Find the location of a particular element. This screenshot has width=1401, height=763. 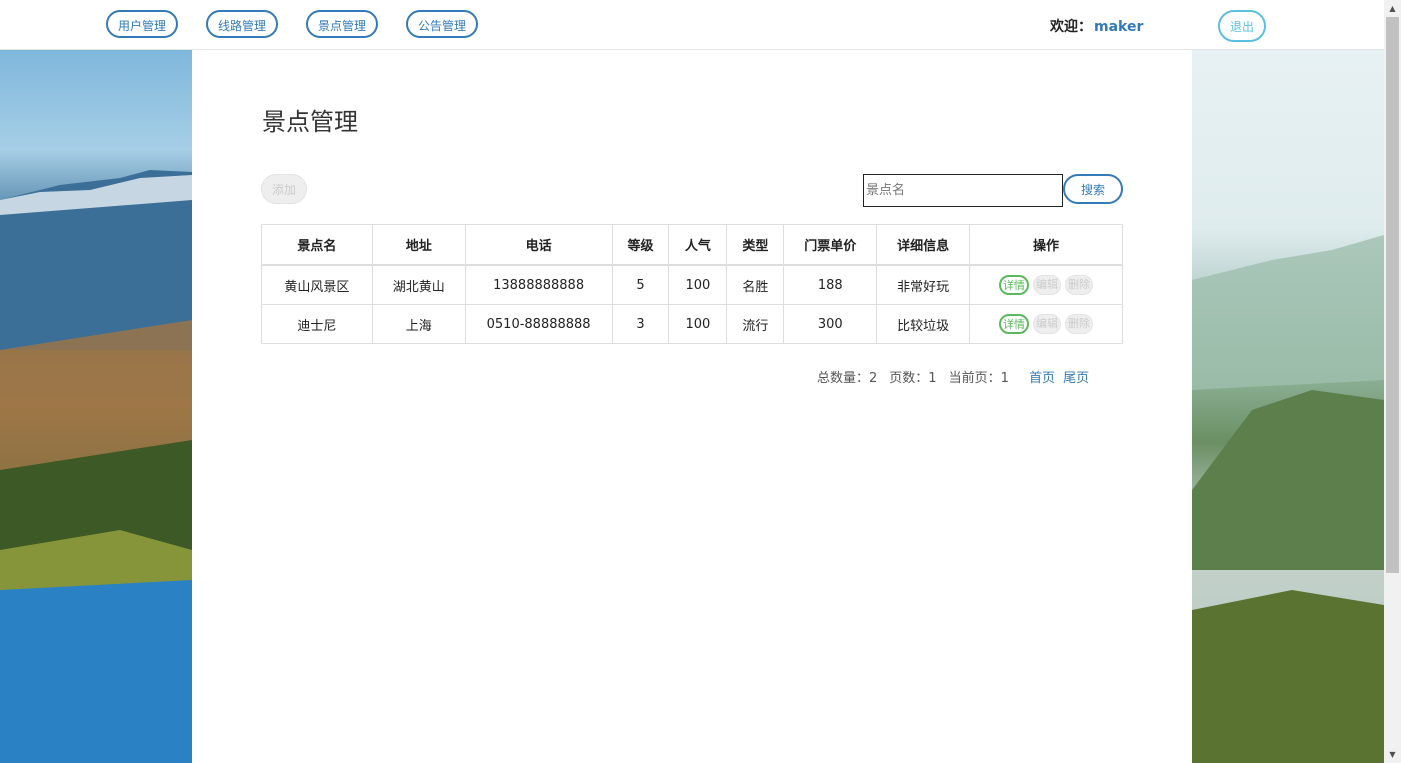

last-page-link: 尾页 is located at coordinates (1076, 378).